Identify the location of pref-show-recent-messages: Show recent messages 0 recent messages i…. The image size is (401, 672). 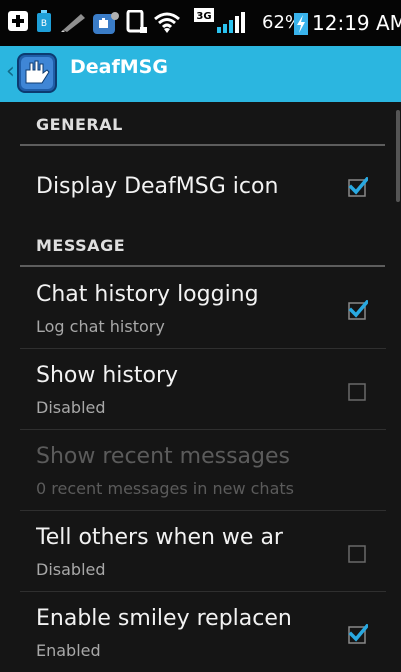
(203, 471).